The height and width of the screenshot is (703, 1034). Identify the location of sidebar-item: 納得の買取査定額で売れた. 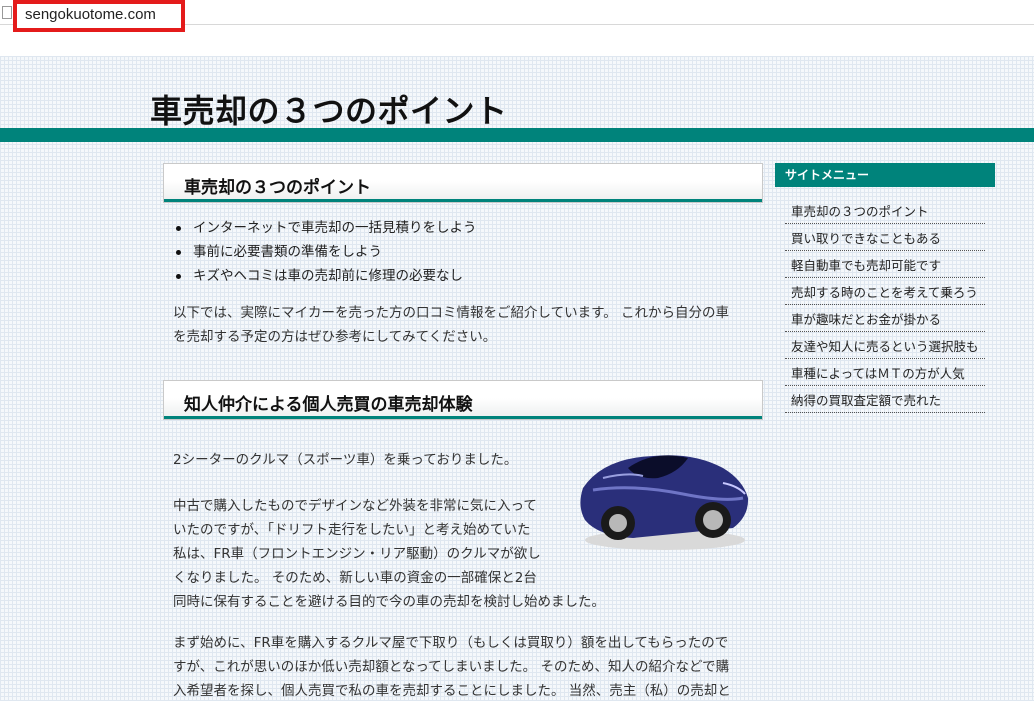
(885, 399).